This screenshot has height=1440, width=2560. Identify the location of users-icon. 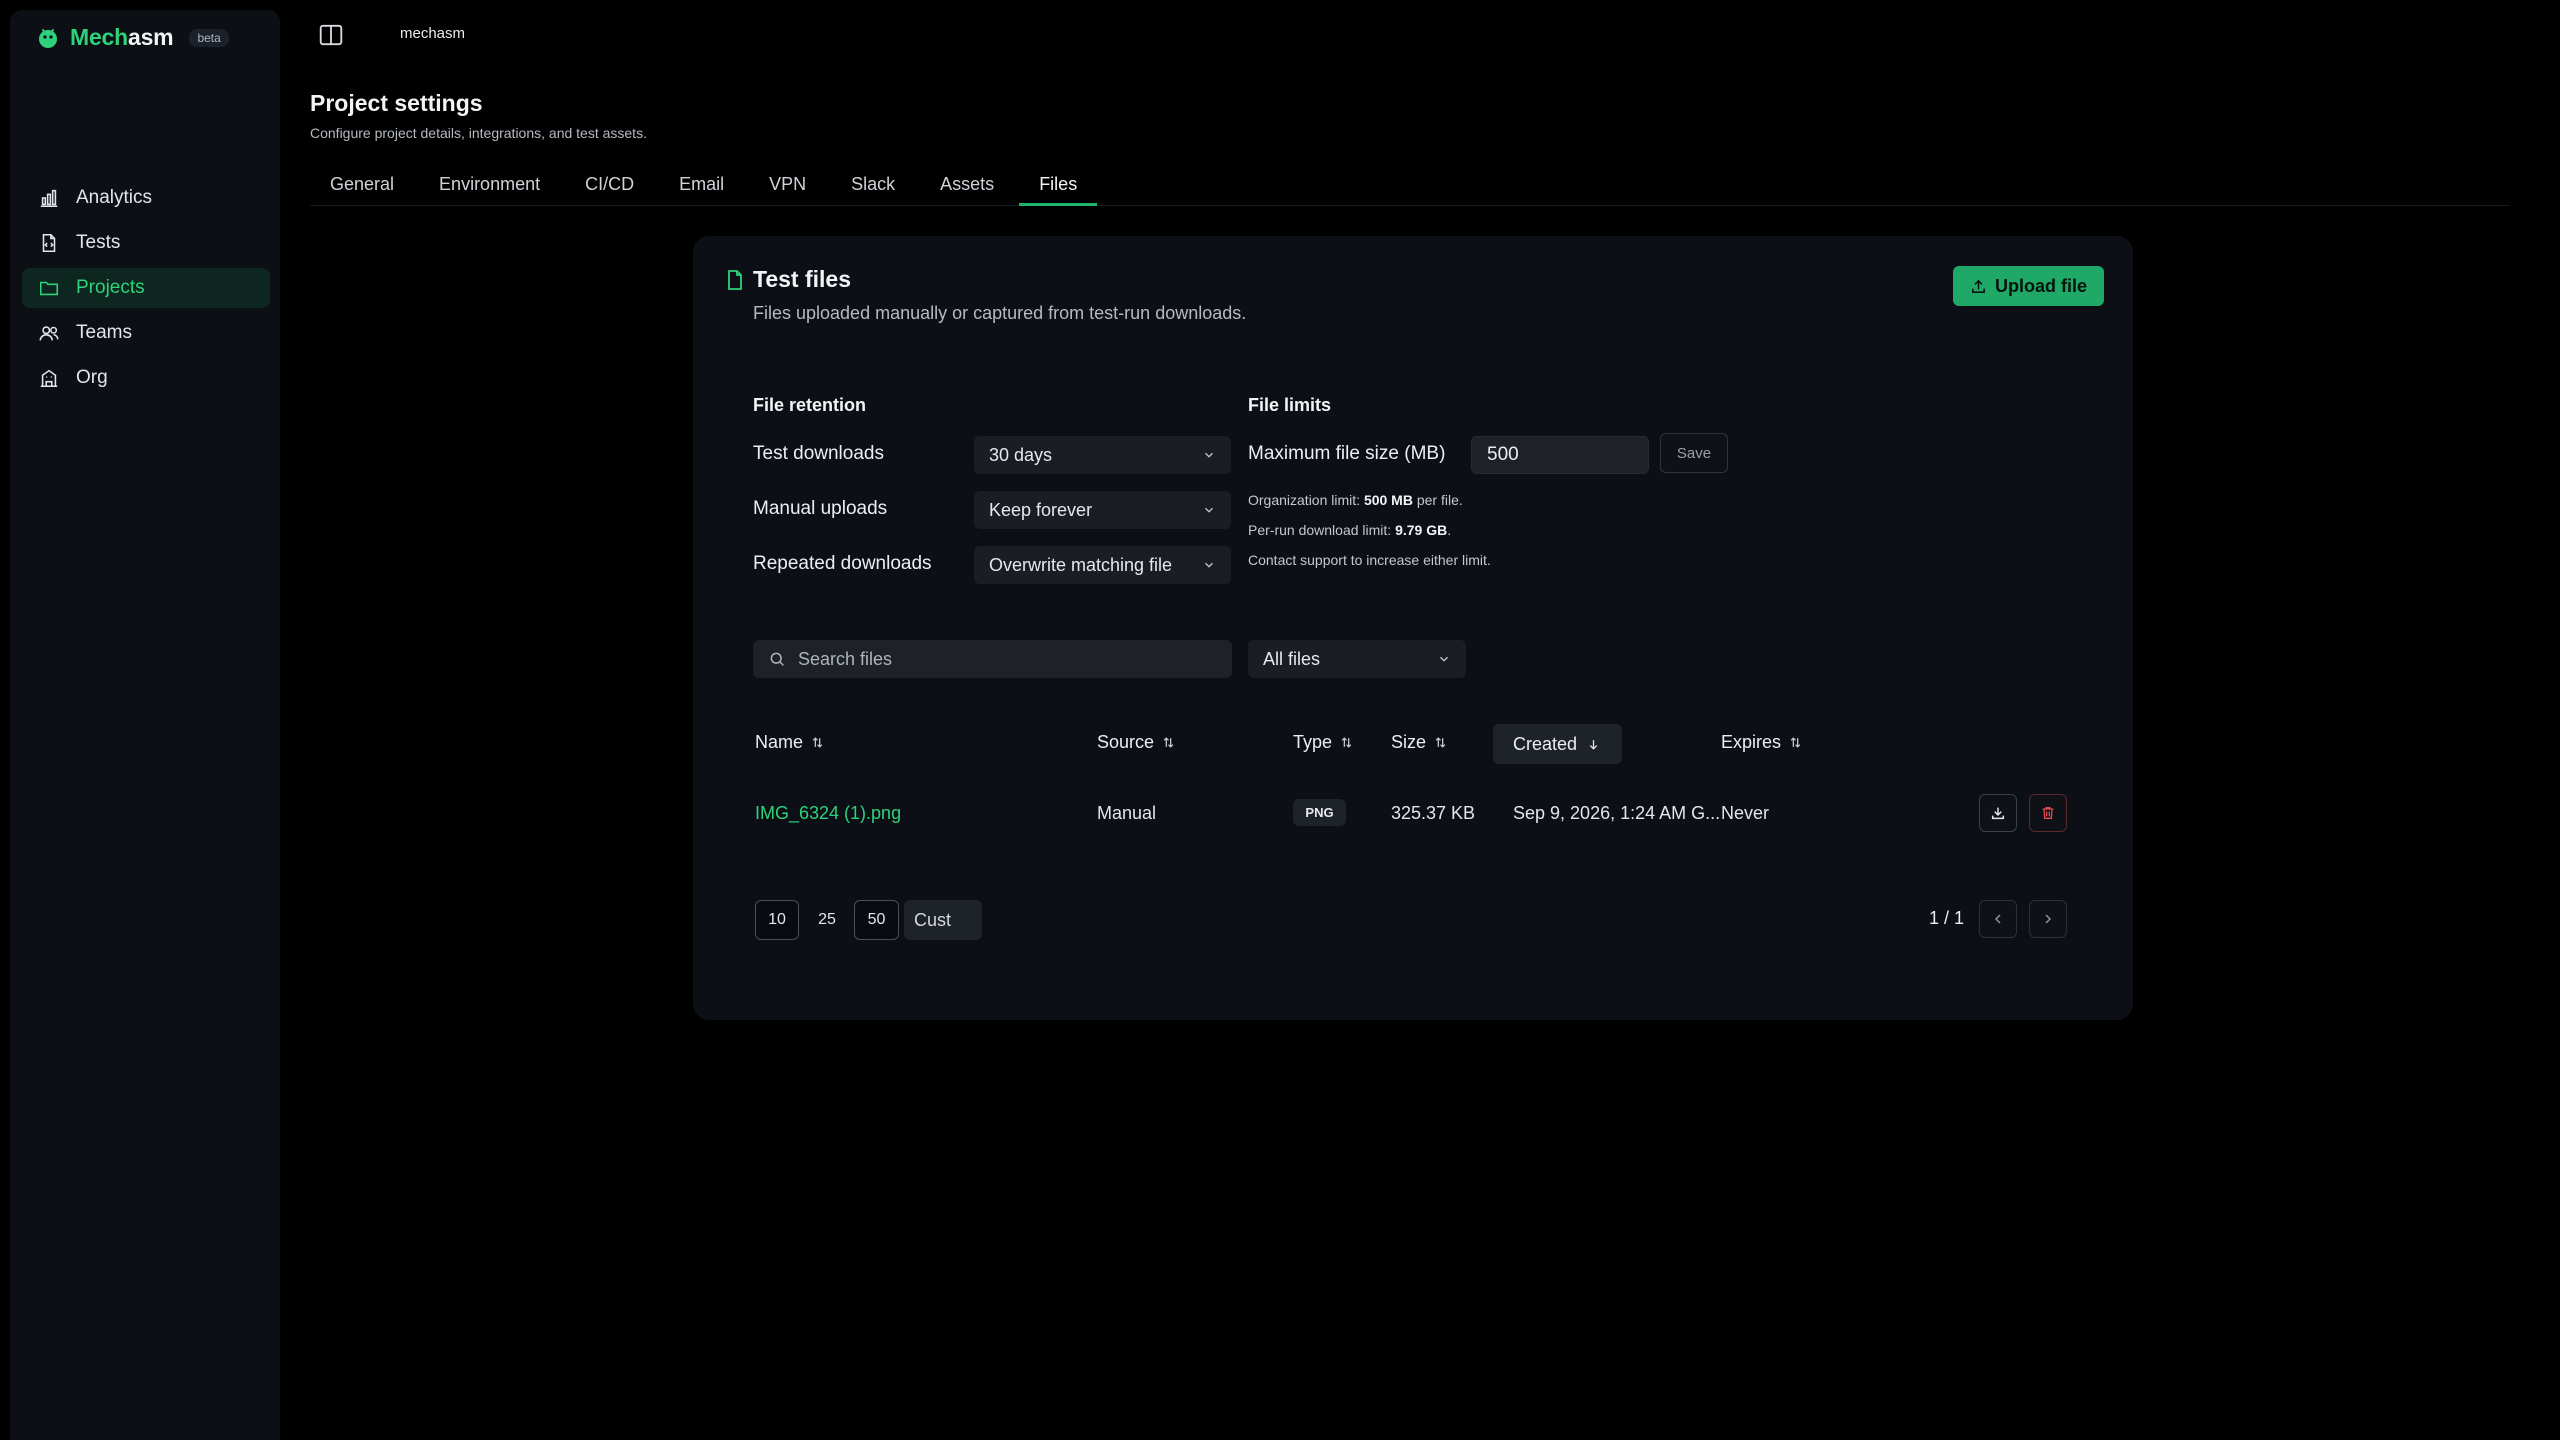
(49, 333).